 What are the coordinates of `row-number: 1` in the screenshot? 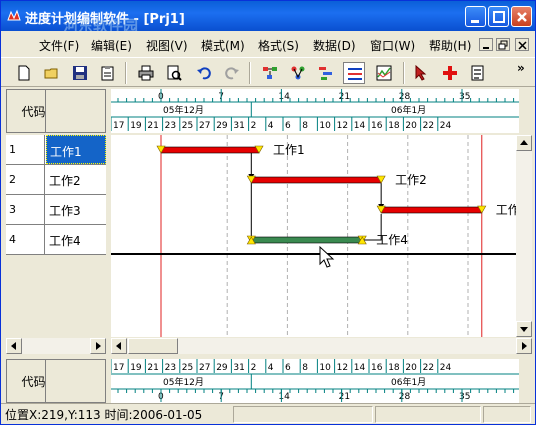 It's located at (25, 149).